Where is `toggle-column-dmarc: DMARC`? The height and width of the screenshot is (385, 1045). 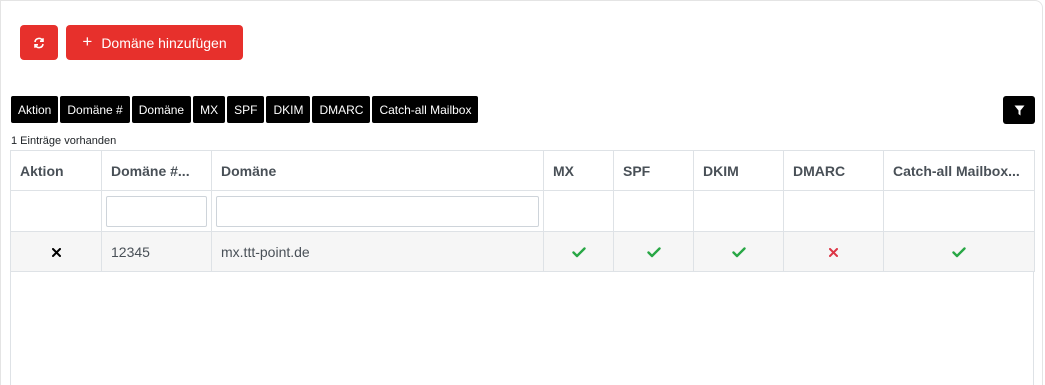
toggle-column-dmarc: DMARC is located at coordinates (341, 109).